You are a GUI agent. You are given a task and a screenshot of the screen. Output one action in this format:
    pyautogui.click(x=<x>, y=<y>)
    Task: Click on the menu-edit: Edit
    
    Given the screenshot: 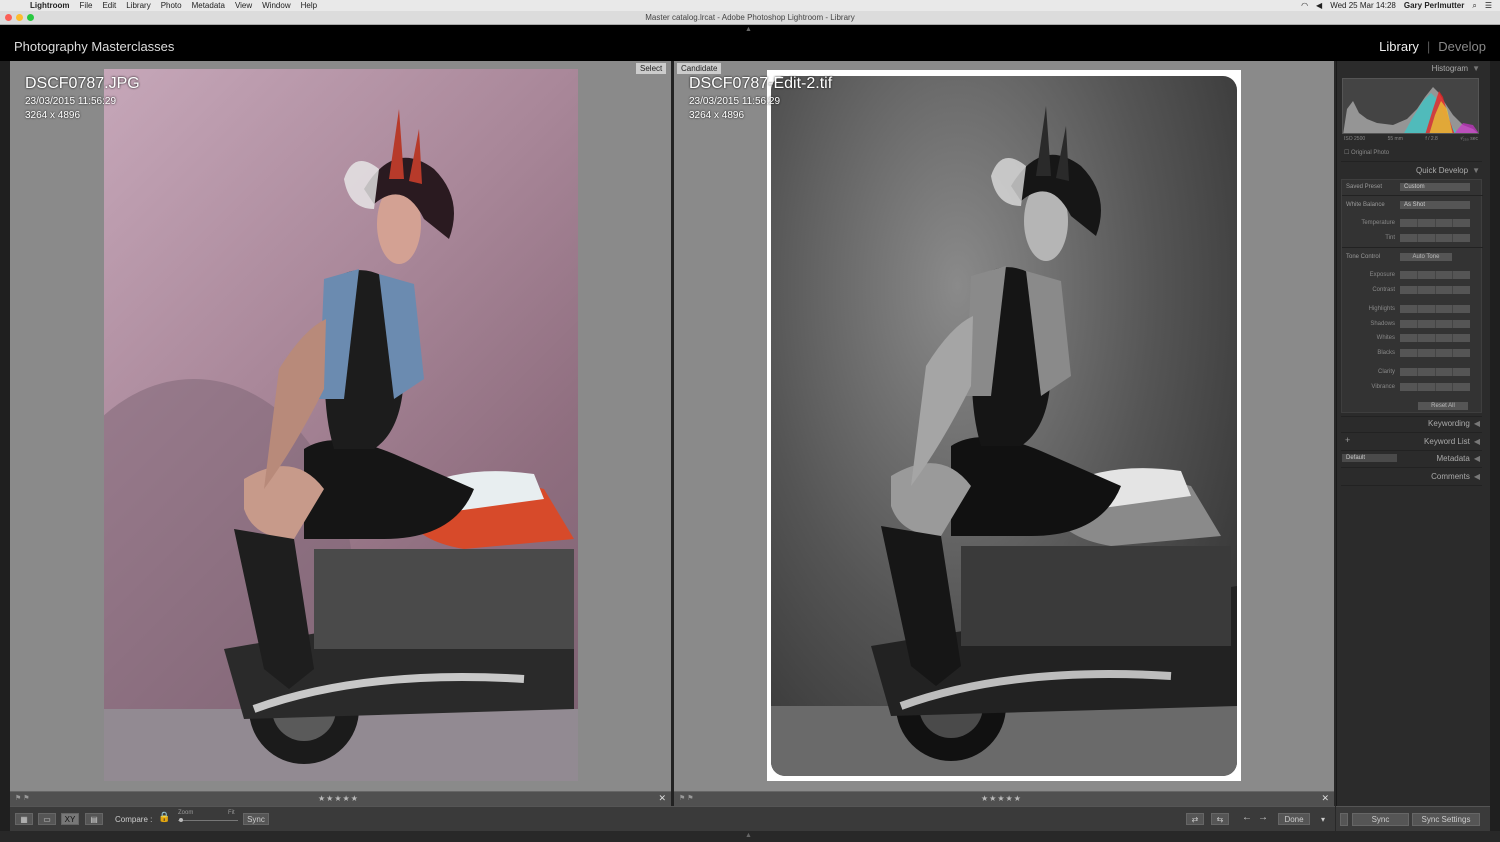 What is the action you would take?
    pyautogui.click(x=109, y=5)
    